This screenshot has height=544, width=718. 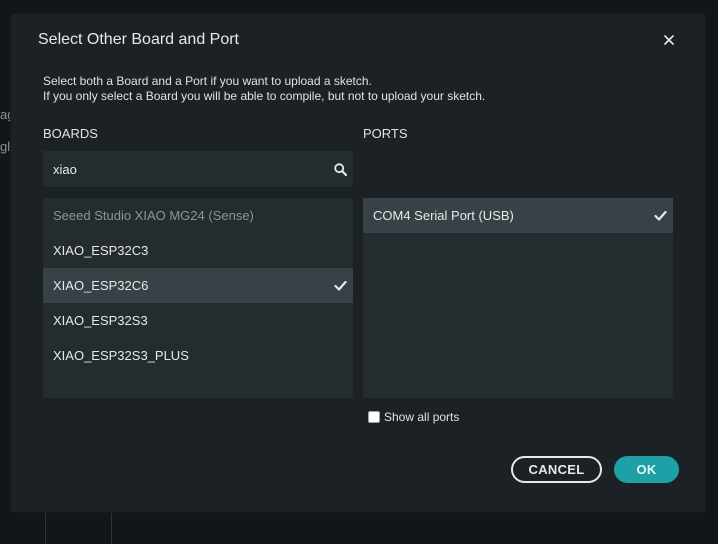 I want to click on board-item: XIAO_ESP32S3_PLUS, so click(x=198, y=355).